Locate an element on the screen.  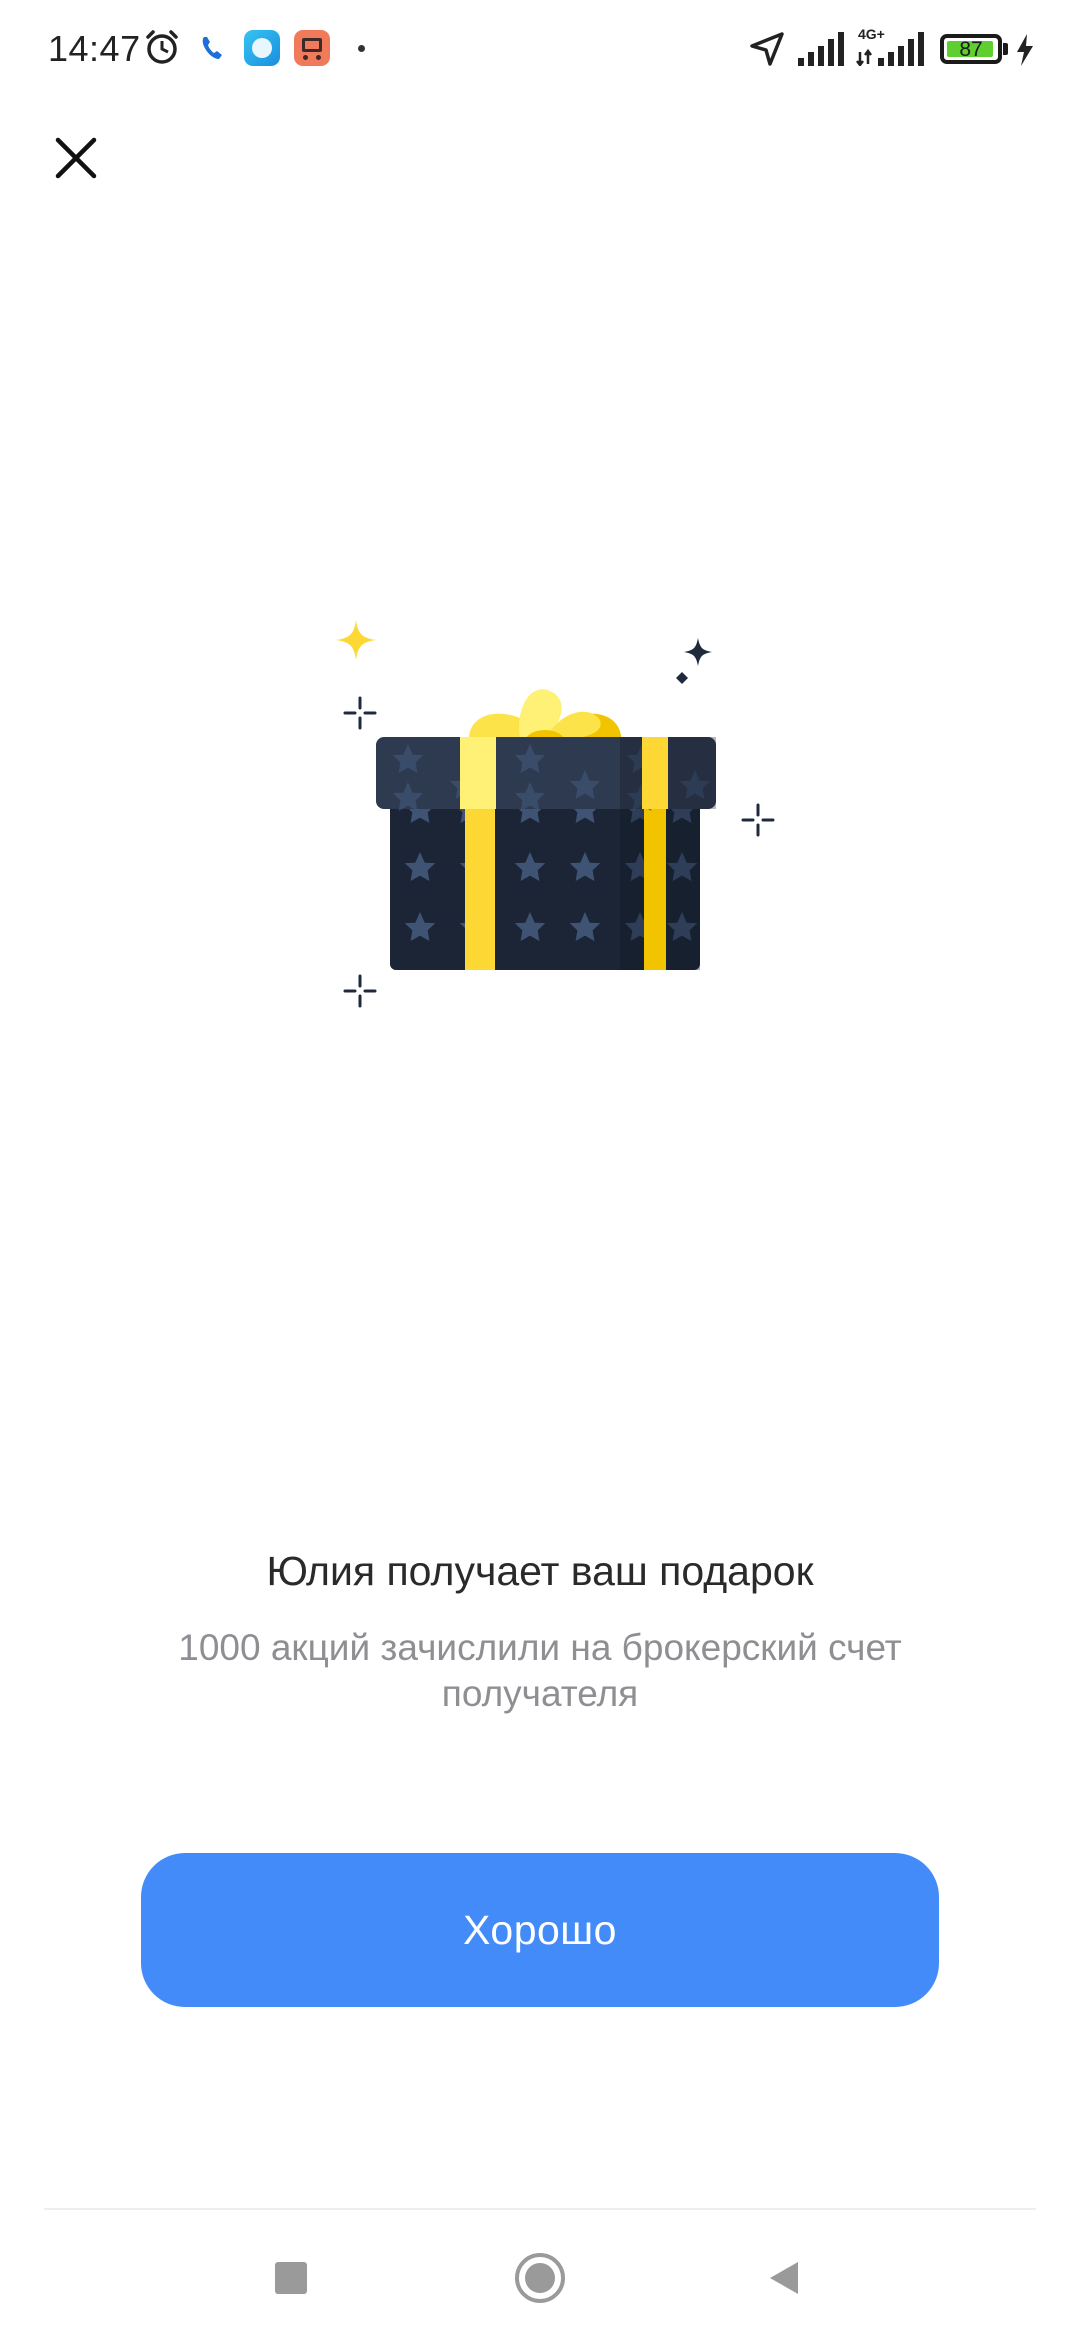
close-icon is located at coordinates (76, 158).